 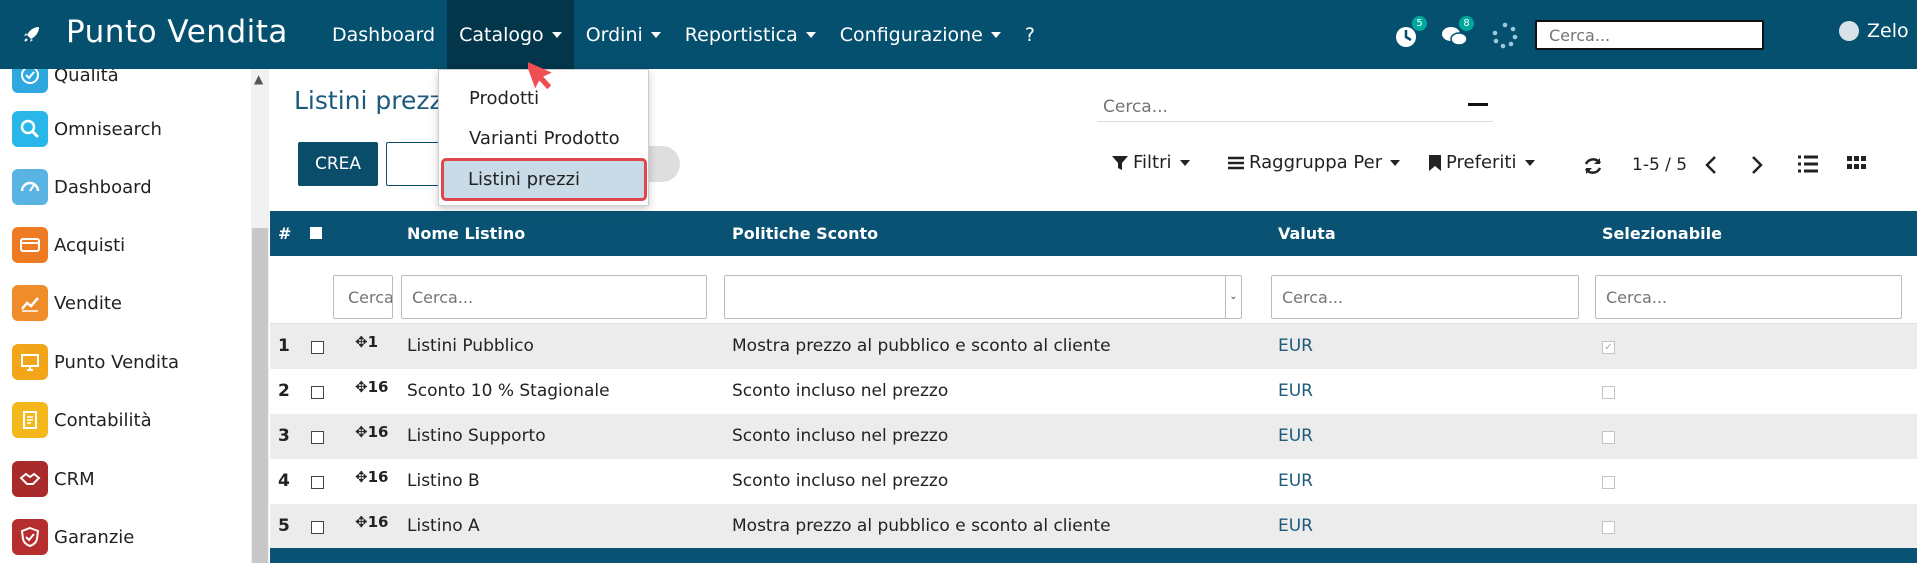 I want to click on row-name: Listini Pubblico, so click(x=470, y=346).